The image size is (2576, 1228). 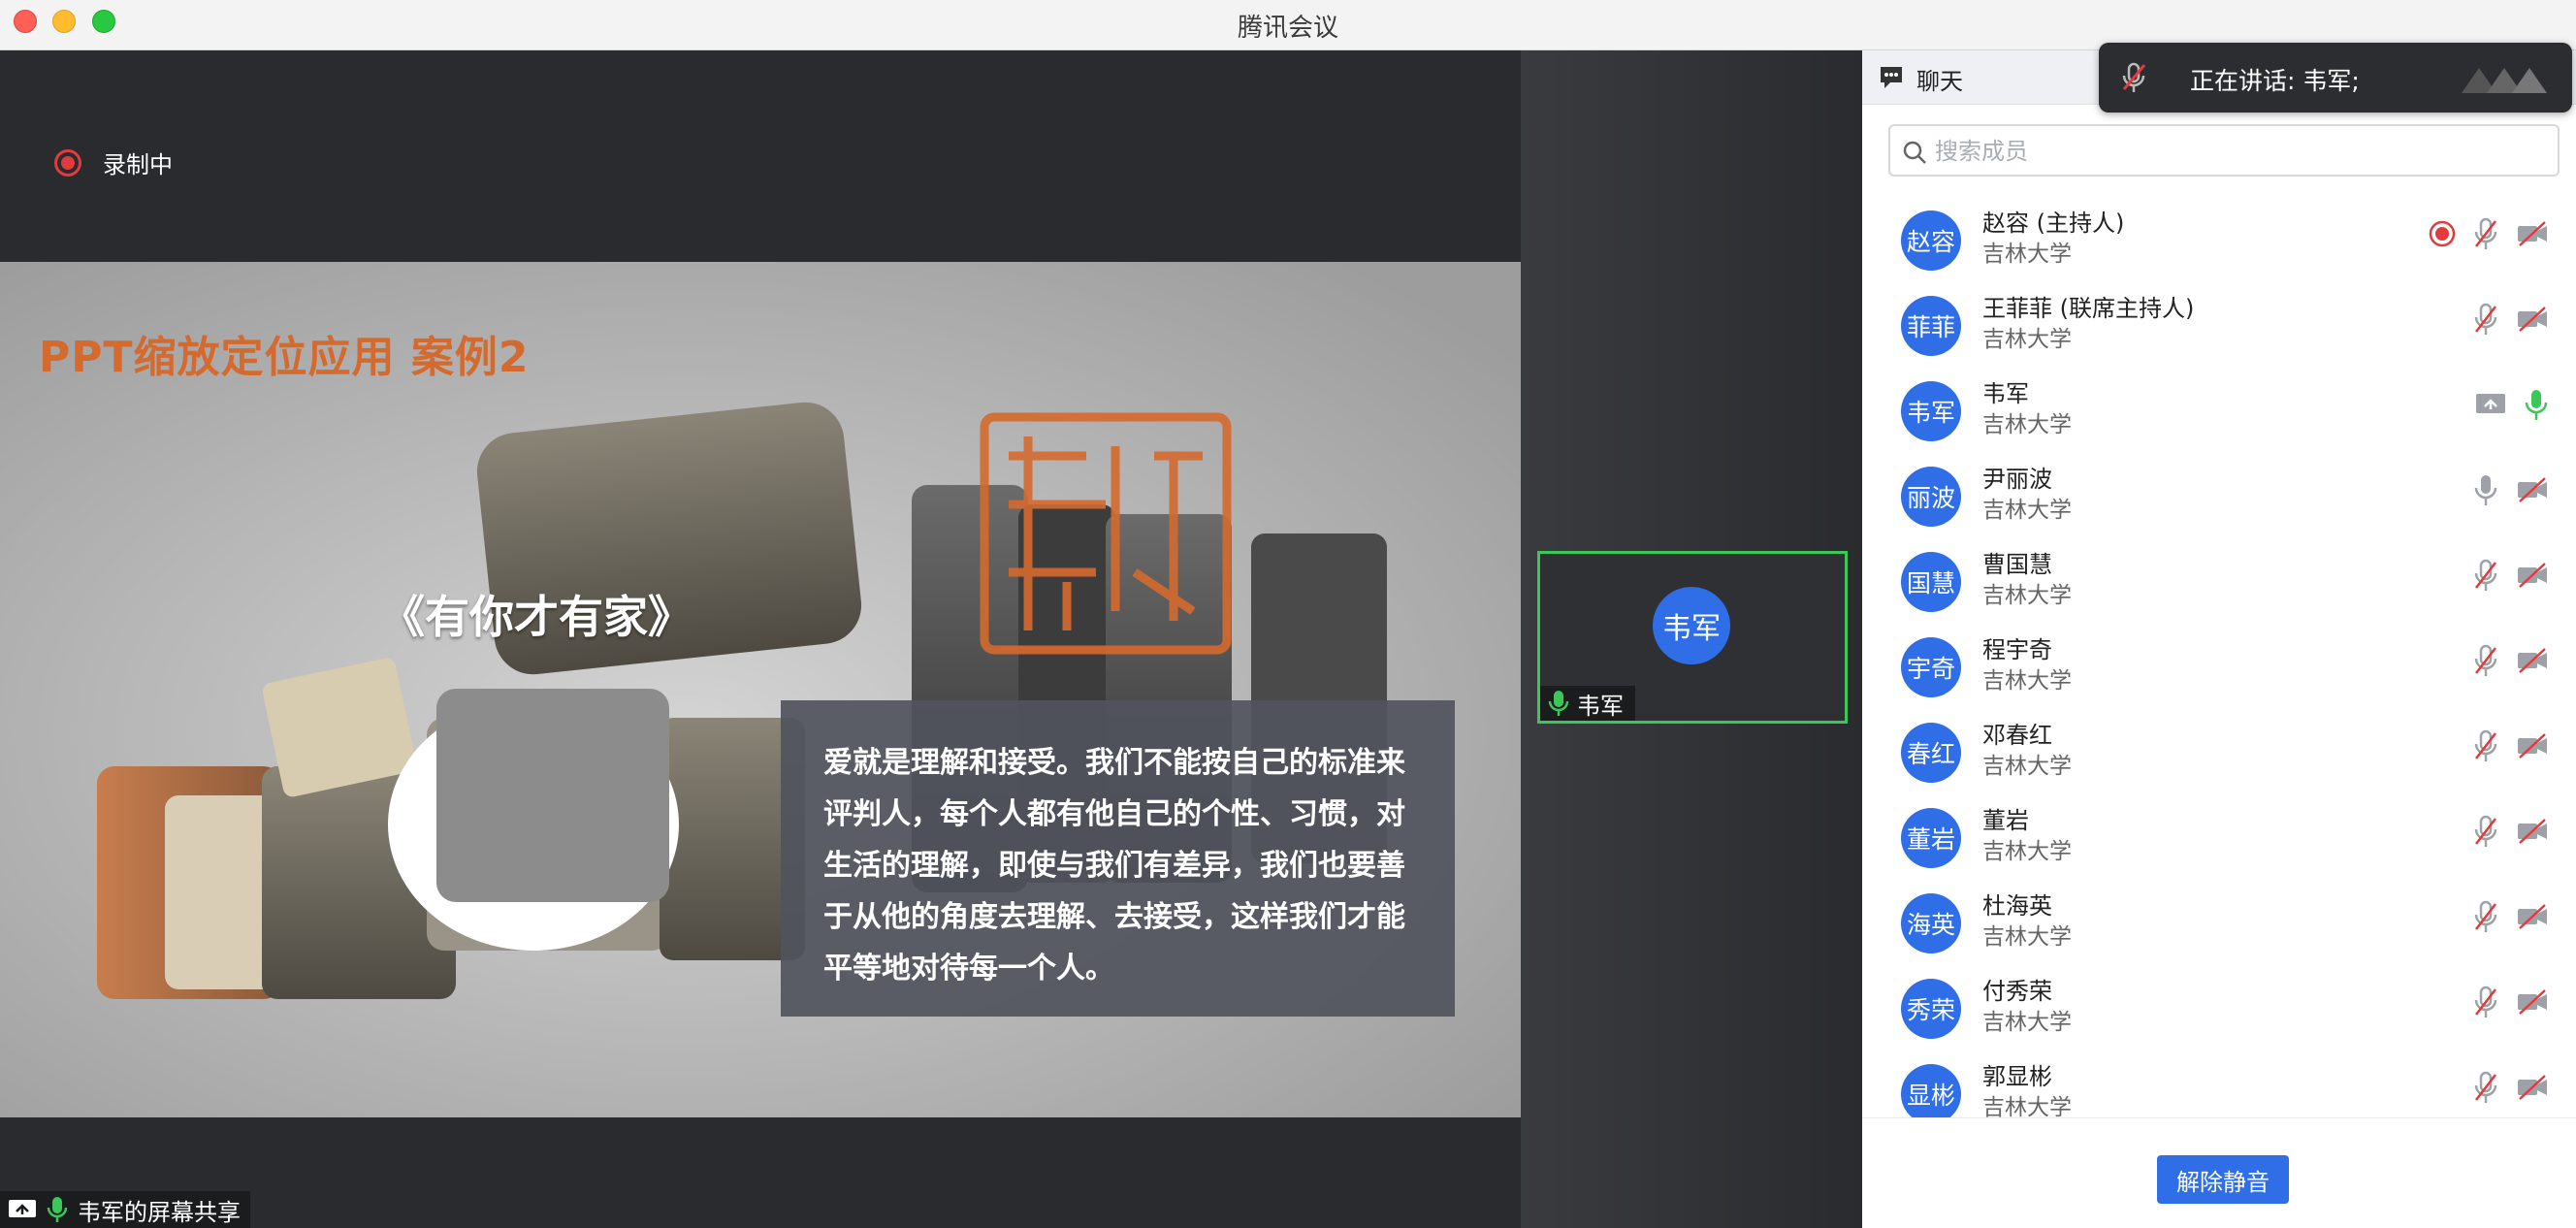 I want to click on video-tile-active-speaker: 韦军 韦军, so click(x=1692, y=637).